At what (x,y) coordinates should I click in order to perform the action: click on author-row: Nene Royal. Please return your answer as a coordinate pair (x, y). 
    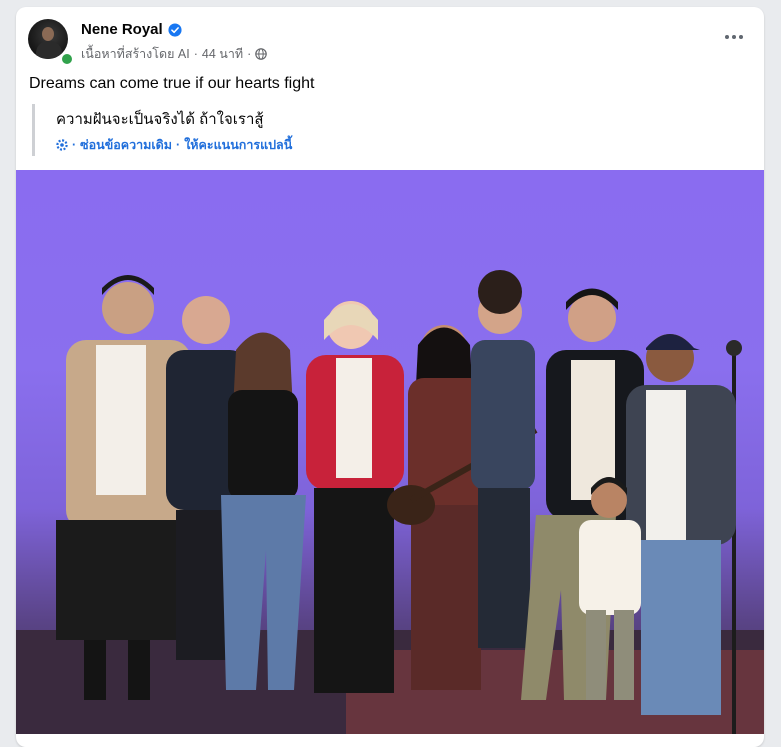
    Looking at the image, I should click on (131, 29).